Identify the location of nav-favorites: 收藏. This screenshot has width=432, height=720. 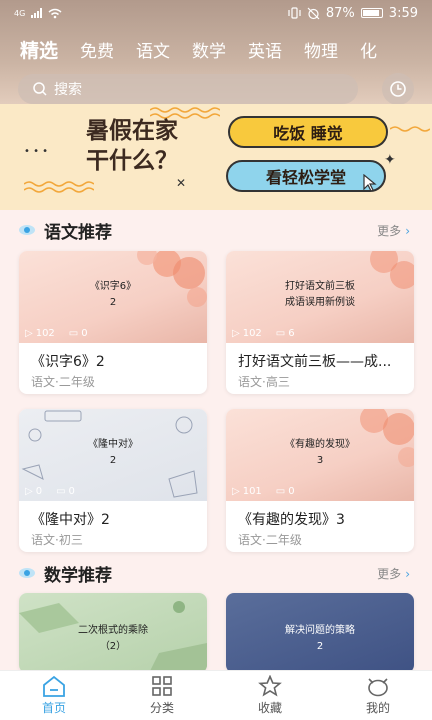
(270, 695).